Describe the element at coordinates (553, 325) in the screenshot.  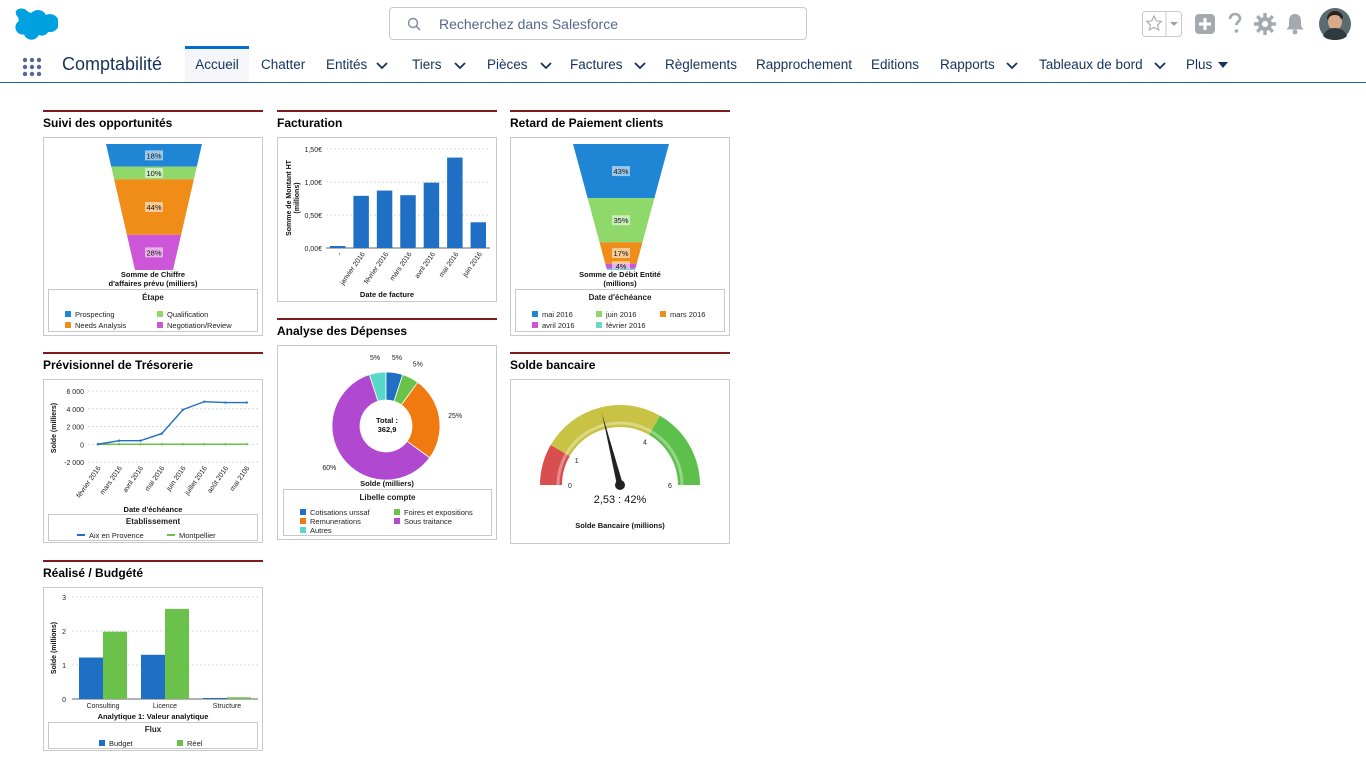
I see `legend-item: avril 2016` at that location.